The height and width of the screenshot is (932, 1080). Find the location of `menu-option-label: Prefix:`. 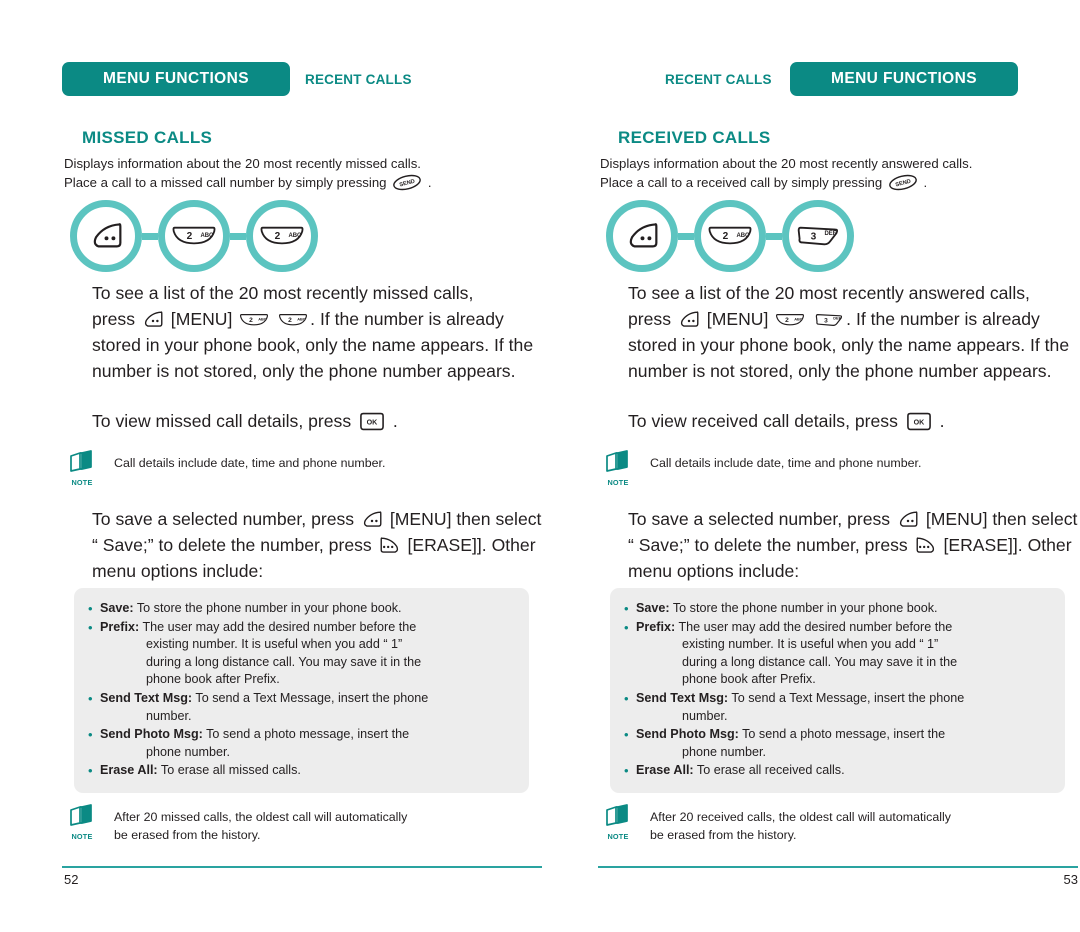

menu-option-label: Prefix: is located at coordinates (656, 626).